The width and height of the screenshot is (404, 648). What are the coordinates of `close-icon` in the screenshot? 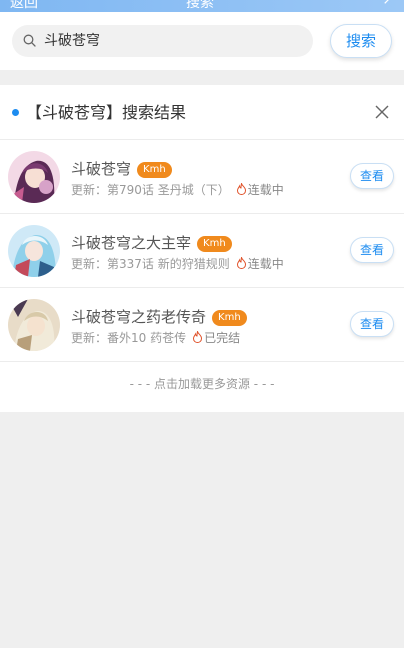 It's located at (382, 112).